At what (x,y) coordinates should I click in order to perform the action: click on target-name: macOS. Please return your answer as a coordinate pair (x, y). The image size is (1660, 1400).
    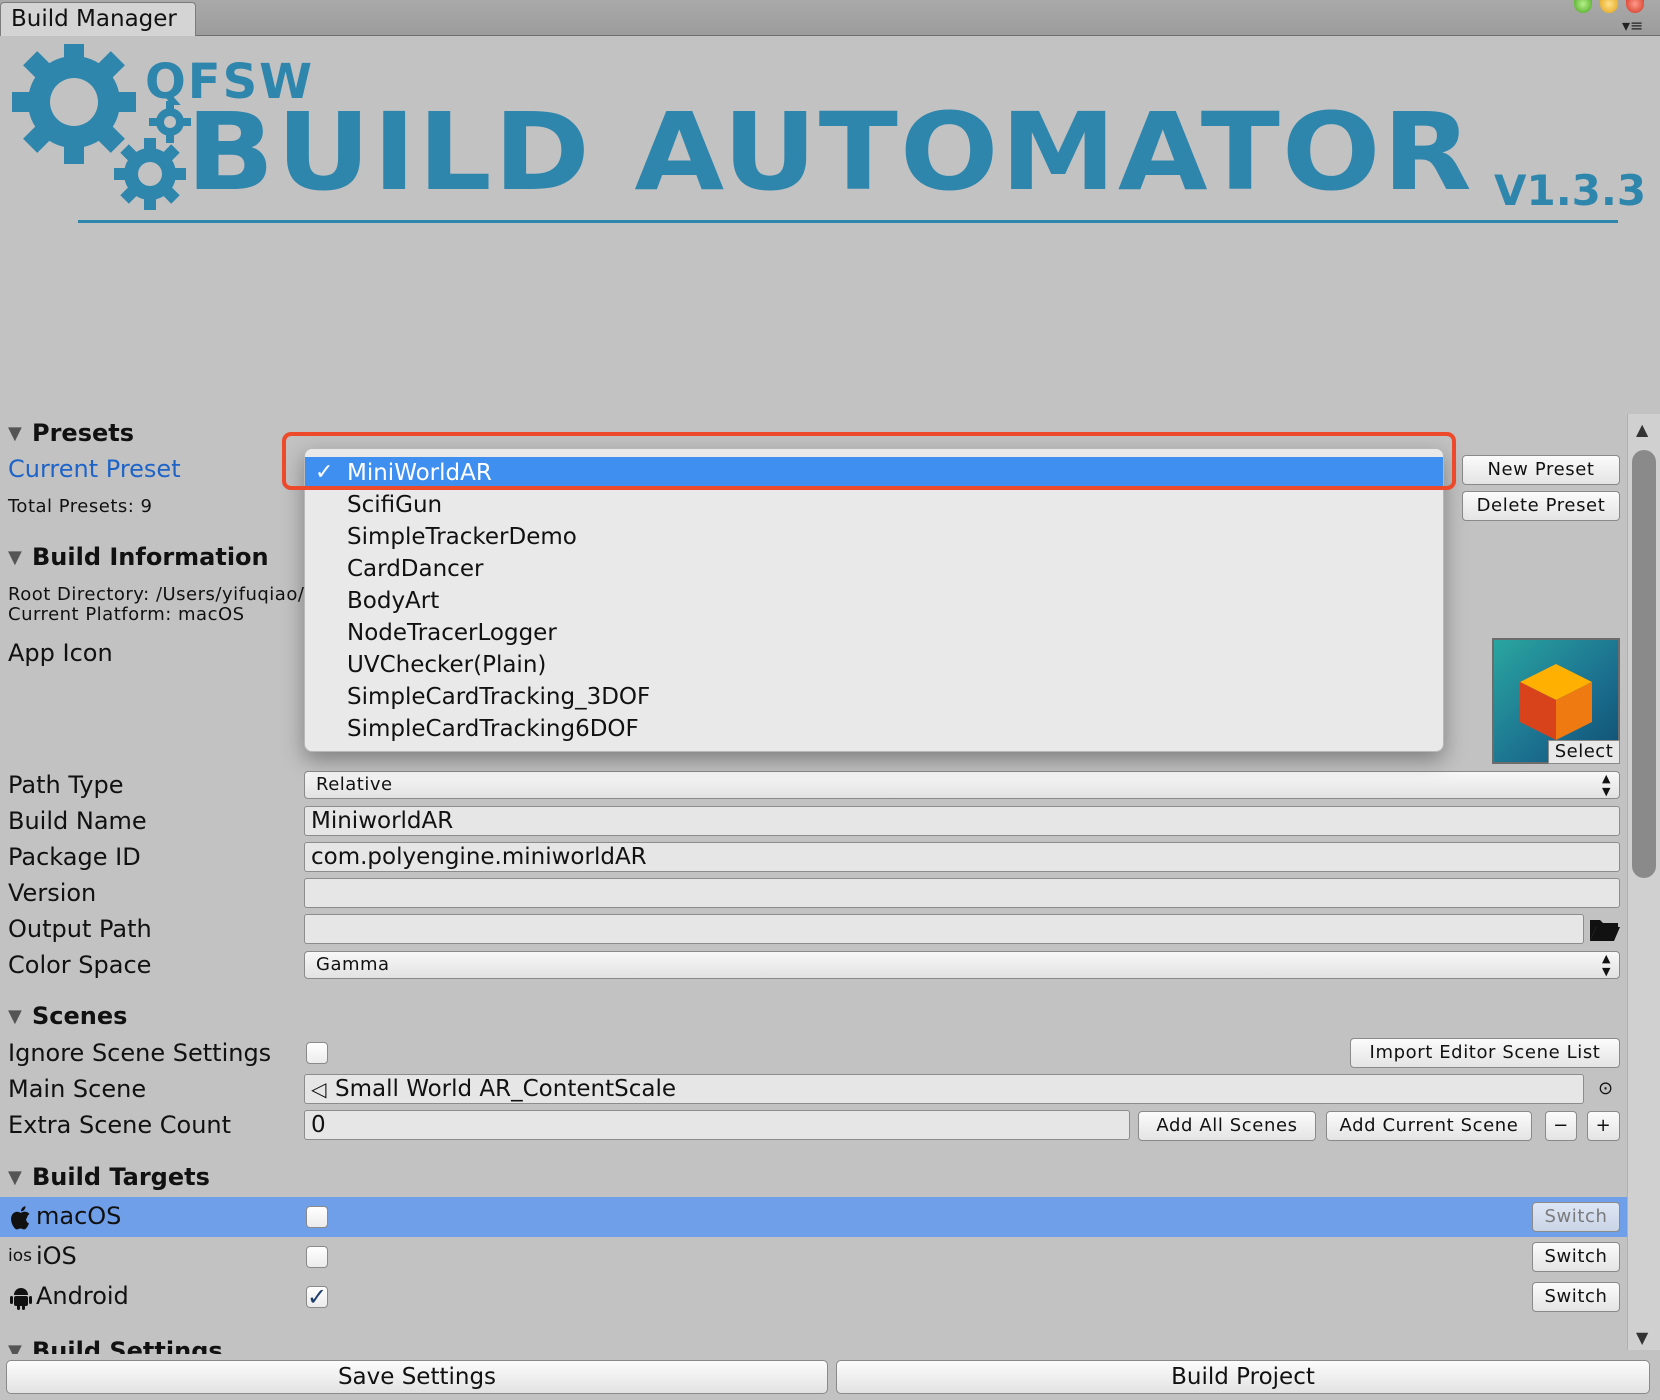
    Looking at the image, I should click on (79, 1216).